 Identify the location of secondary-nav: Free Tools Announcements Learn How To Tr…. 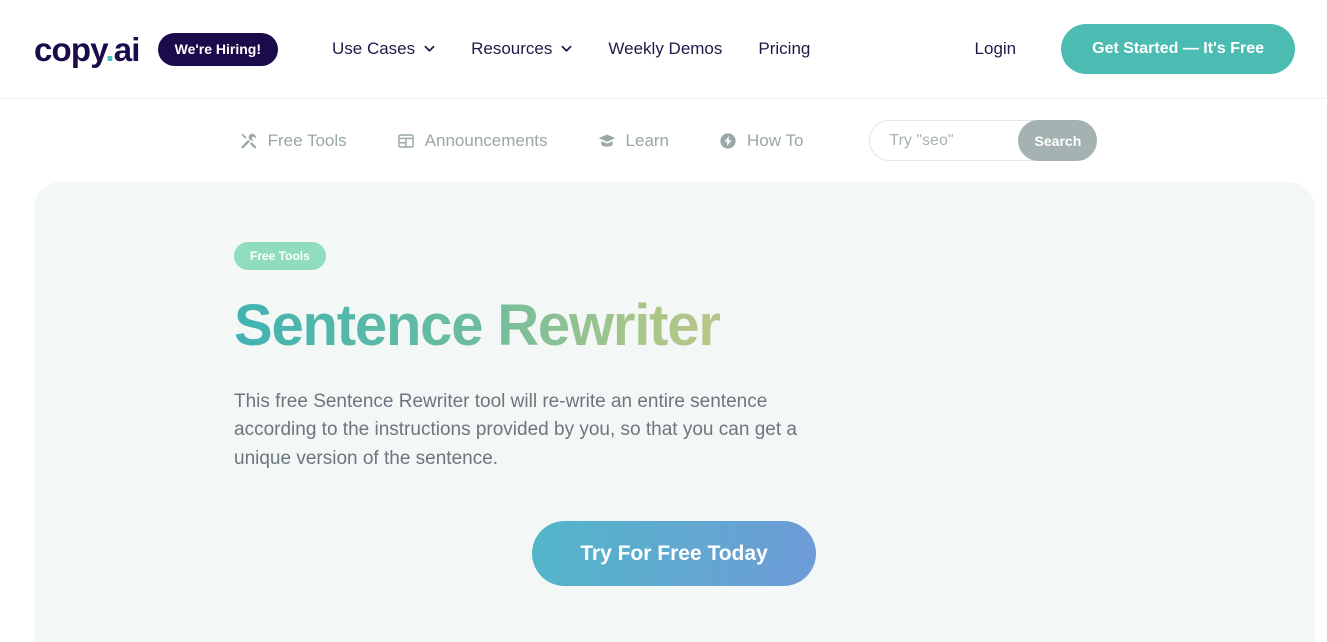
(663, 140).